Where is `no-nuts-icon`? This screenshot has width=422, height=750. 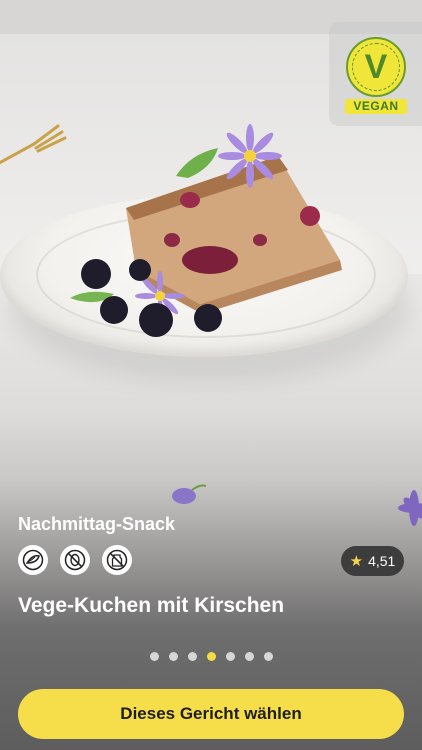
no-nuts-icon is located at coordinates (75, 560).